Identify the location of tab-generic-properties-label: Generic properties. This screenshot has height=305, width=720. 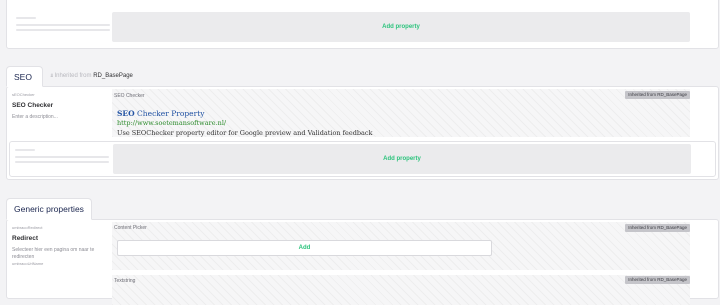
(49, 209).